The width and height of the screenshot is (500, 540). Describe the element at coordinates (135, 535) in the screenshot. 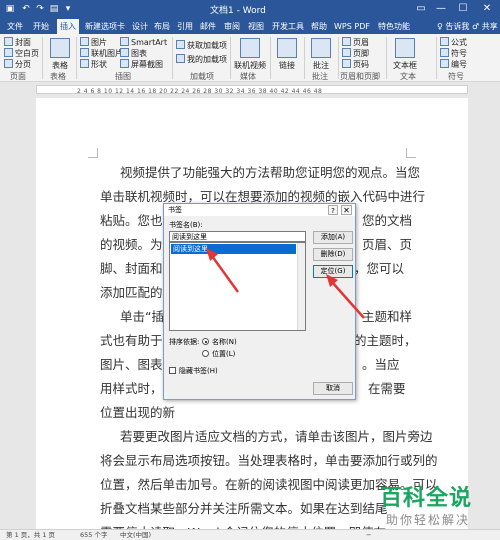

I see `language-indicator: 中文(中国)` at that location.